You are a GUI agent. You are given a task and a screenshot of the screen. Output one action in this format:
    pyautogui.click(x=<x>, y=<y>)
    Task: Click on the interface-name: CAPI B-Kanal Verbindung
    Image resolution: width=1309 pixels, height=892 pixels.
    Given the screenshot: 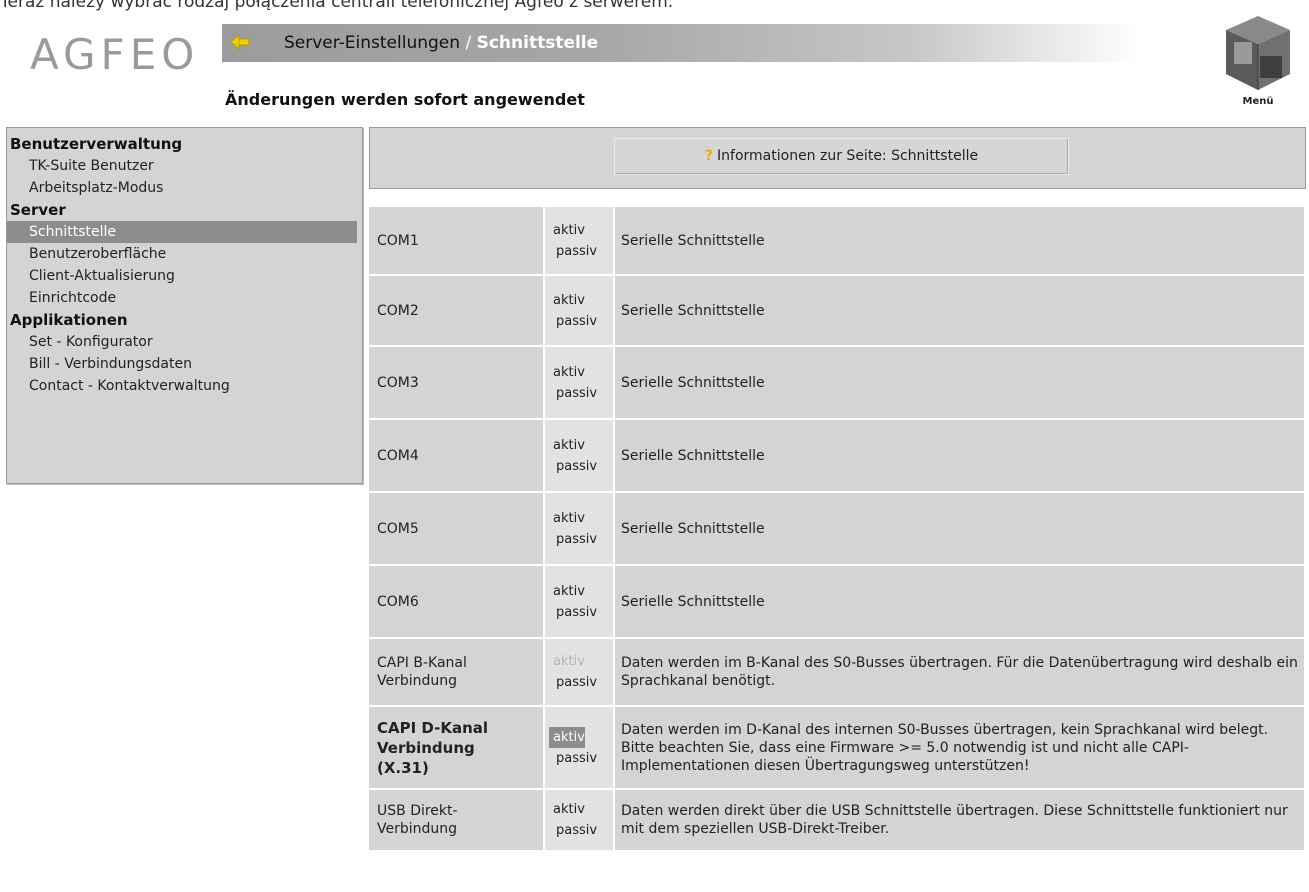 What is the action you would take?
    pyautogui.click(x=456, y=672)
    